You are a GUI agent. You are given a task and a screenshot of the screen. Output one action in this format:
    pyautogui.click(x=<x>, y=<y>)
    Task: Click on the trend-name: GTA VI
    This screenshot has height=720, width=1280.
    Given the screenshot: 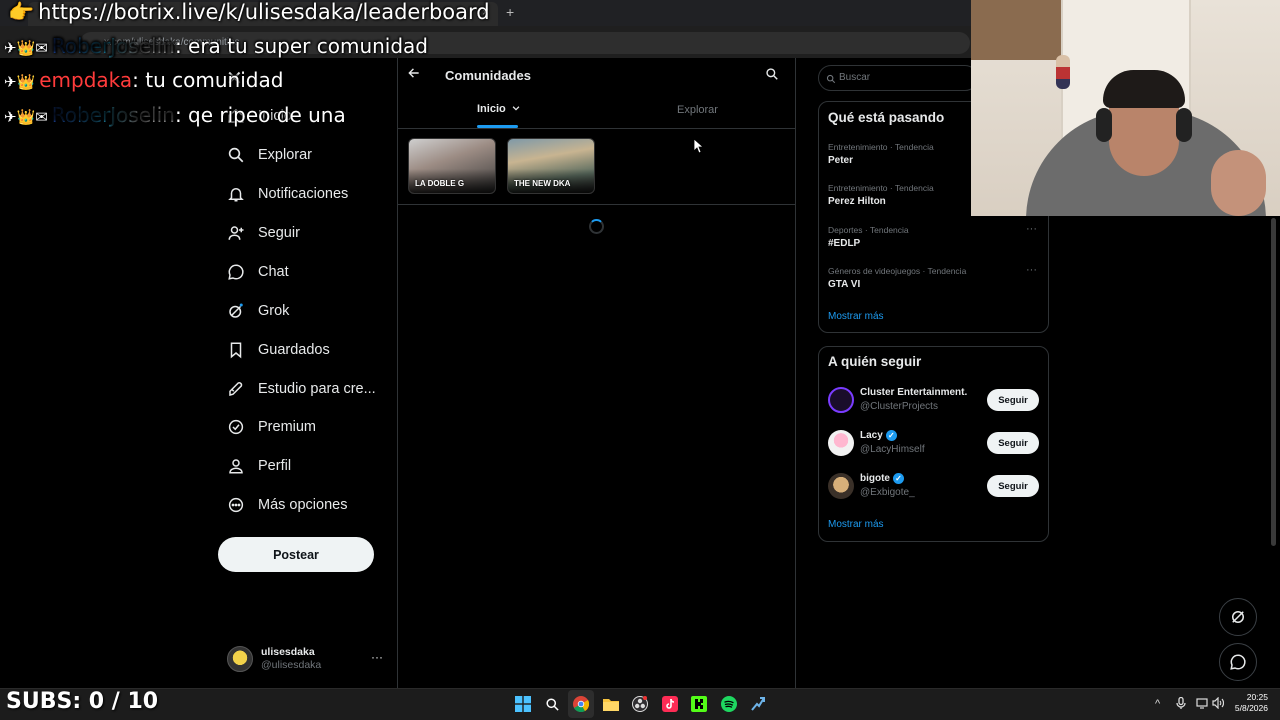 What is the action you would take?
    pyautogui.click(x=844, y=284)
    